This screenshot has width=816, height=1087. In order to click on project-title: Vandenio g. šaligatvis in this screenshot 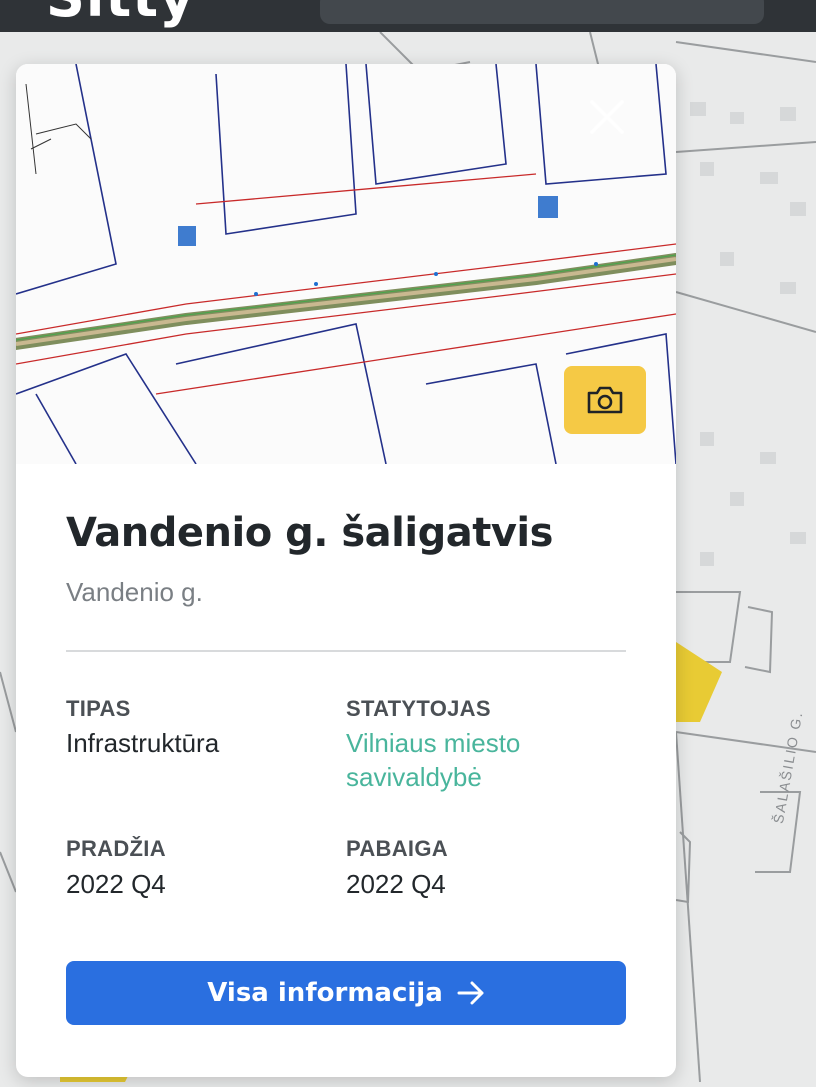, I will do `click(309, 533)`.